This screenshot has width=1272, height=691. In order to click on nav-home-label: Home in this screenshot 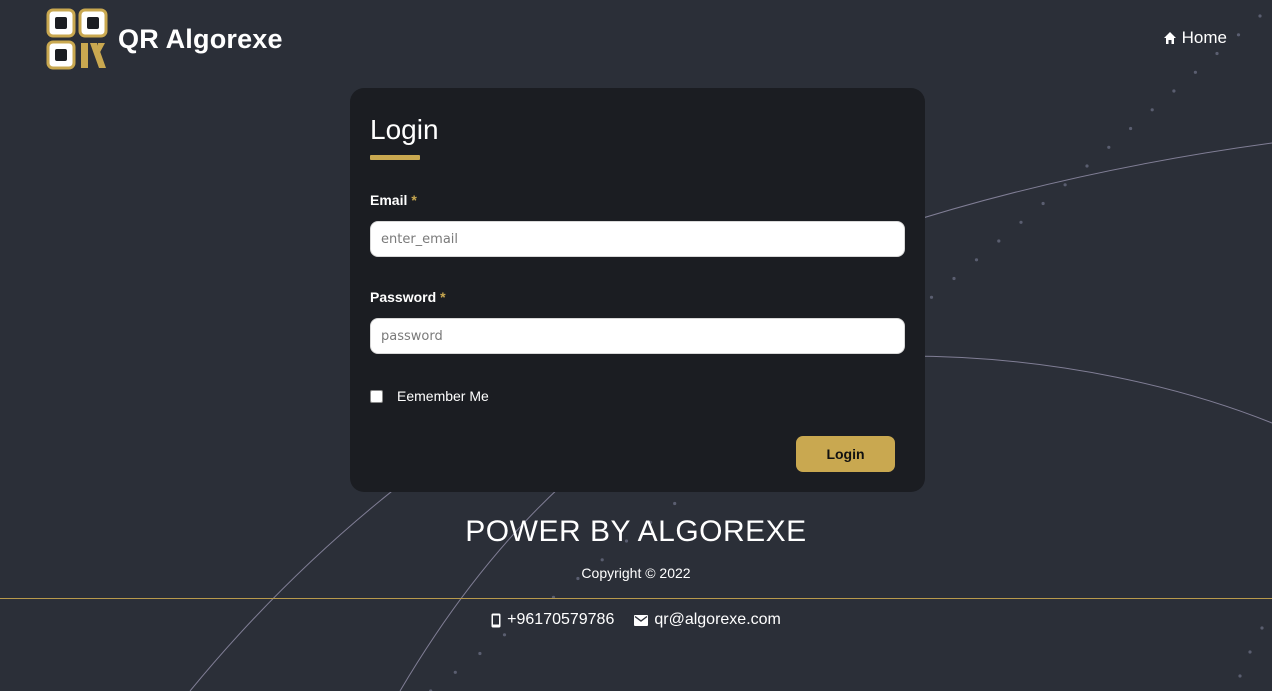, I will do `click(1204, 37)`.